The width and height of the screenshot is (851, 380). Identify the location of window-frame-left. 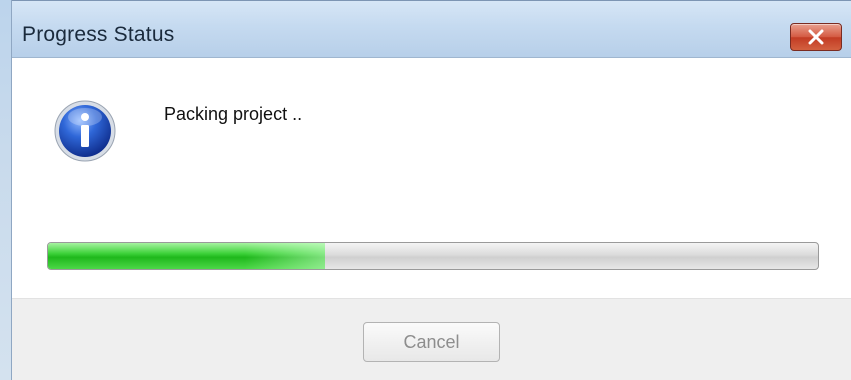
(6, 190).